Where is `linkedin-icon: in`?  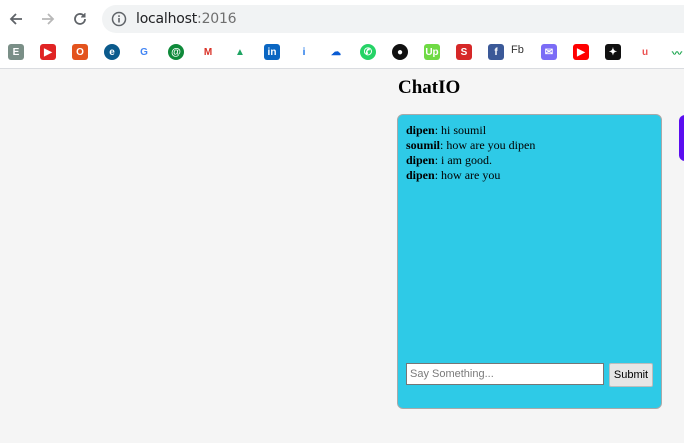 linkedin-icon: in is located at coordinates (272, 52).